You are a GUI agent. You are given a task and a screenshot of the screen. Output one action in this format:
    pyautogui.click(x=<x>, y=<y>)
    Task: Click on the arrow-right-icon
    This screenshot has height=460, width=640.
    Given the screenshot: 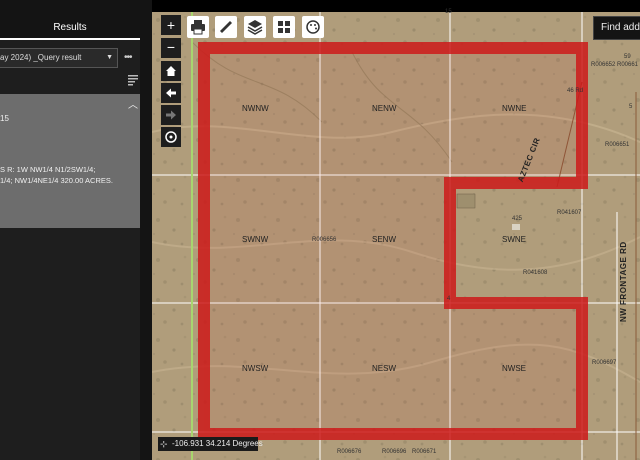 What is the action you would take?
    pyautogui.click(x=171, y=115)
    